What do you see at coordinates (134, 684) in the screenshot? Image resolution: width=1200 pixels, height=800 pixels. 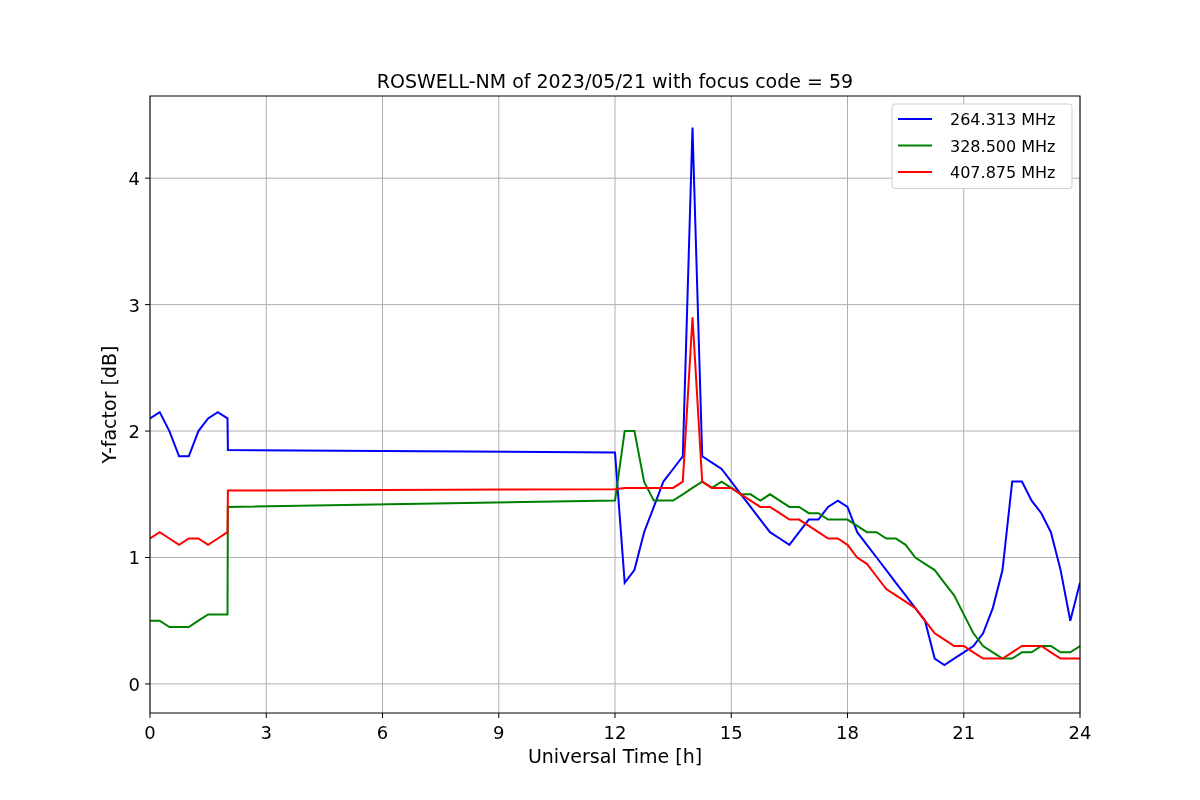 I see `y-tick-label: 0` at bounding box center [134, 684].